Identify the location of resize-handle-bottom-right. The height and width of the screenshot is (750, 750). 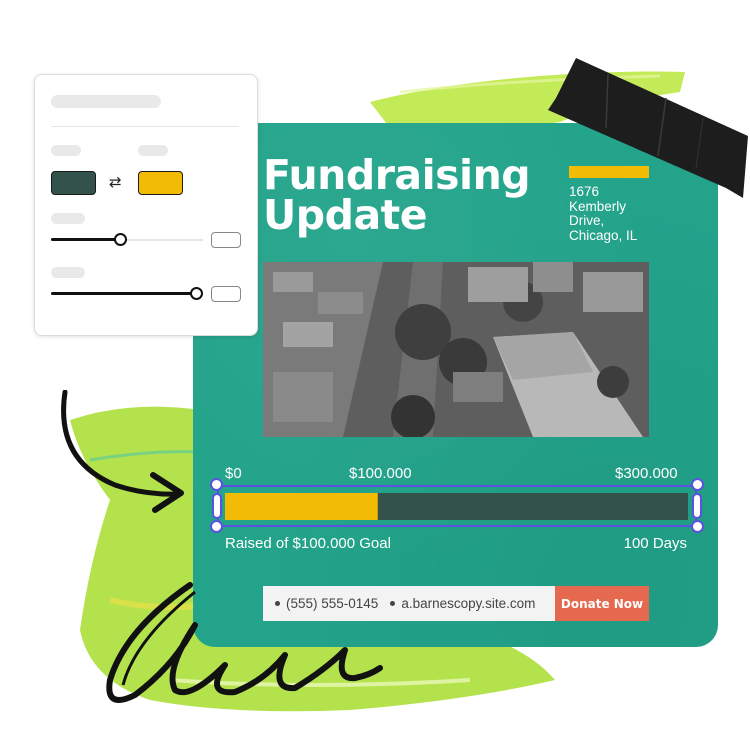
(697, 526).